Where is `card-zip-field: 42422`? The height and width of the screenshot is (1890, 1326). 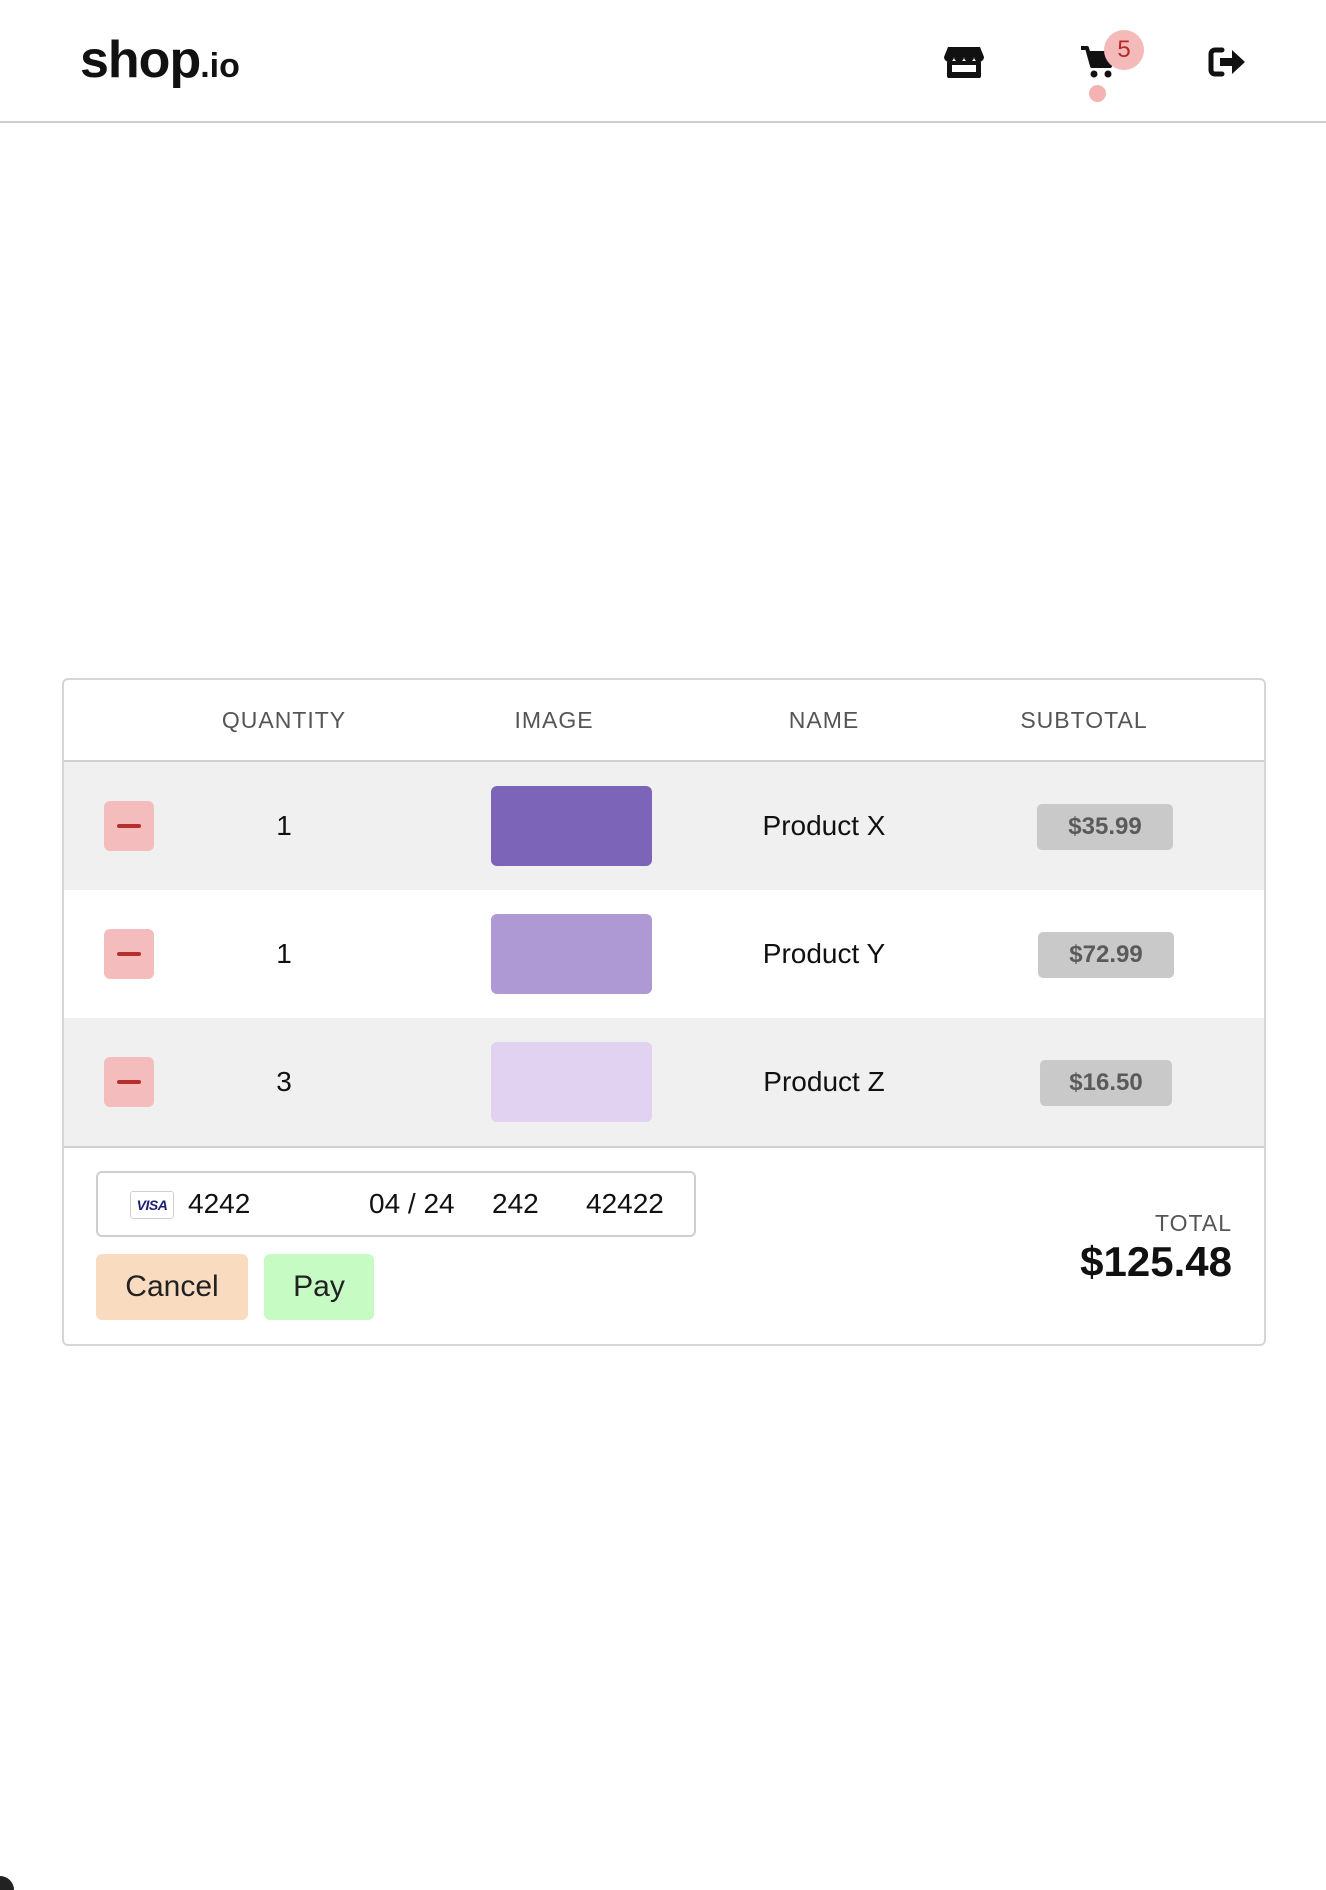 card-zip-field: 42422 is located at coordinates (625, 1204).